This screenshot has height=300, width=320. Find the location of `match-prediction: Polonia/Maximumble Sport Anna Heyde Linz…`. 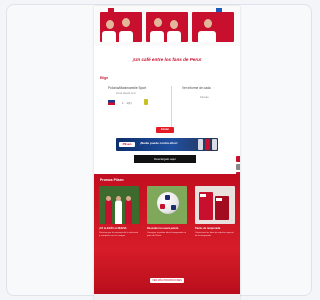

match-prediction: Polonia/Maximumble Sport Anna Heyde Linz… is located at coordinates (167, 106).